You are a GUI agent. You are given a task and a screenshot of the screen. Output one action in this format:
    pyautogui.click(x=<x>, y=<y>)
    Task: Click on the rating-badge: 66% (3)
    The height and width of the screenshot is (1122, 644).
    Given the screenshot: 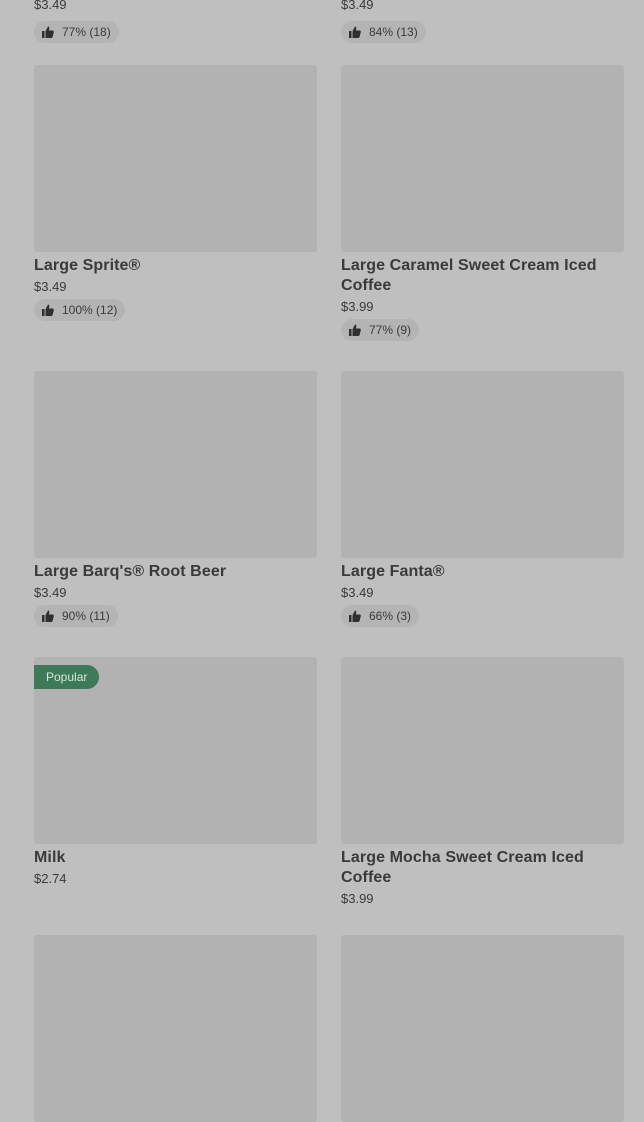 What is the action you would take?
    pyautogui.click(x=380, y=616)
    